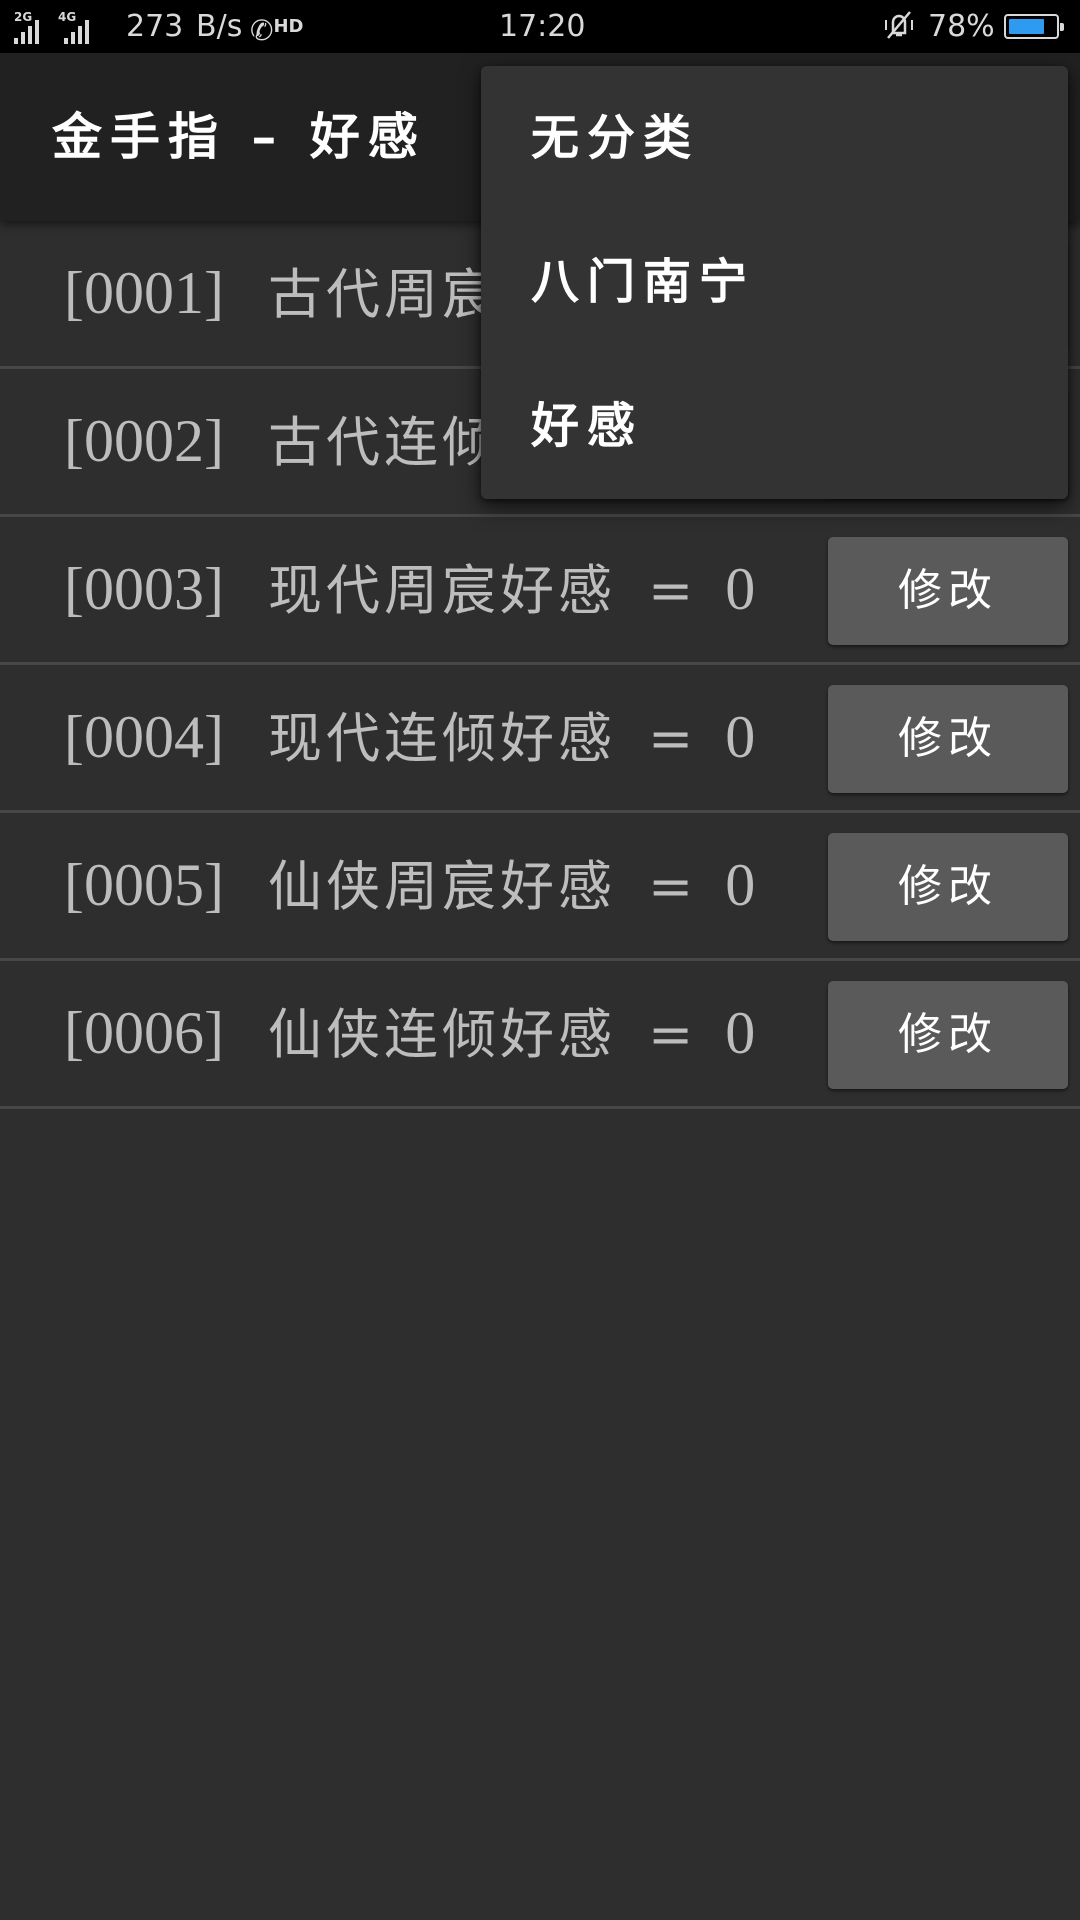 The height and width of the screenshot is (1920, 1080). Describe the element at coordinates (442, 590) in the screenshot. I see `item-name: 现代周宸好感` at that location.